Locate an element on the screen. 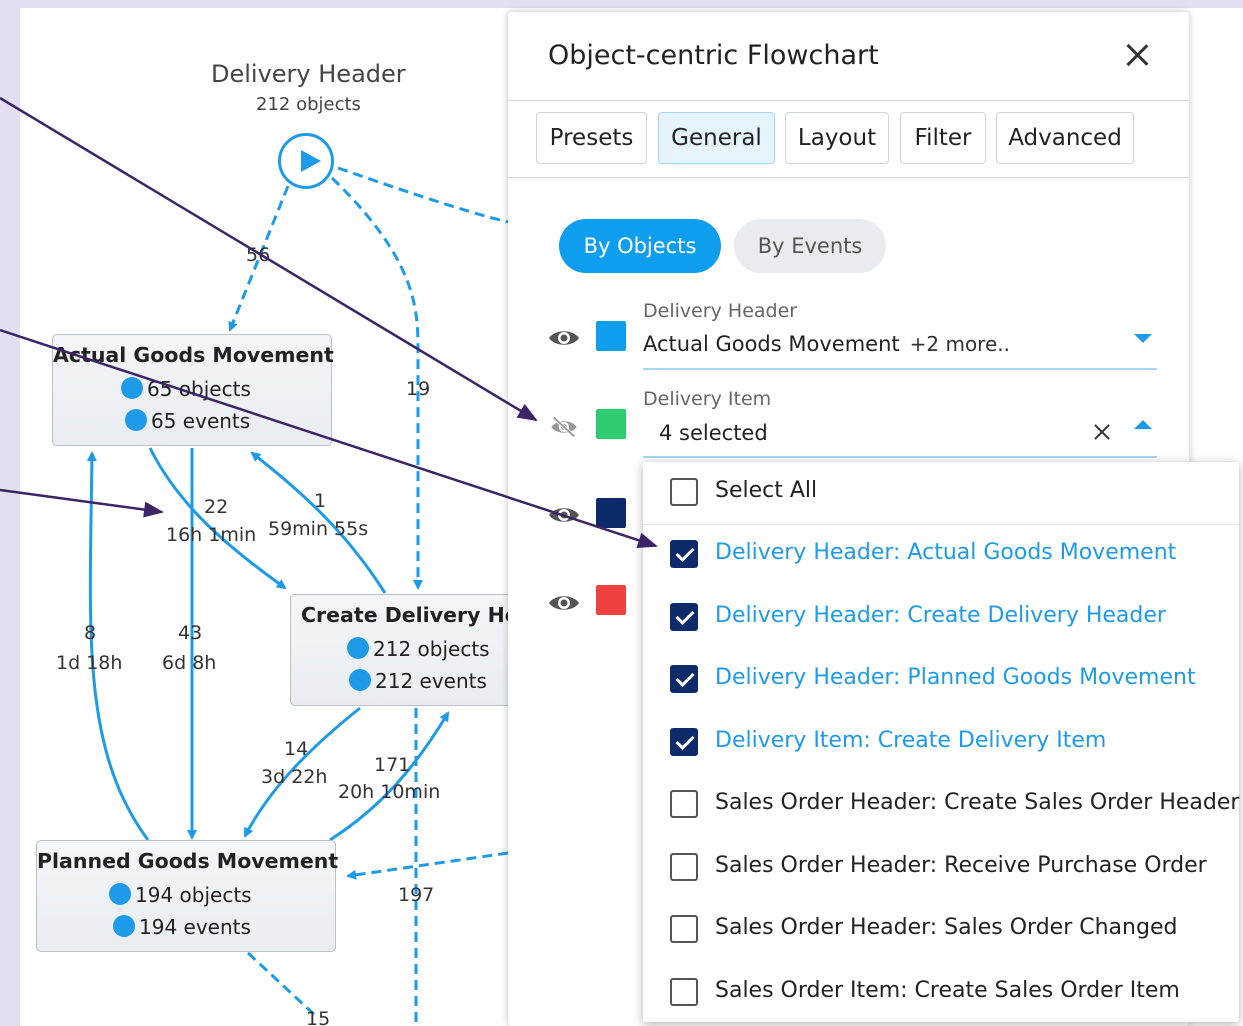 The height and width of the screenshot is (1026, 1243). edge-label: 43 is located at coordinates (190, 633).